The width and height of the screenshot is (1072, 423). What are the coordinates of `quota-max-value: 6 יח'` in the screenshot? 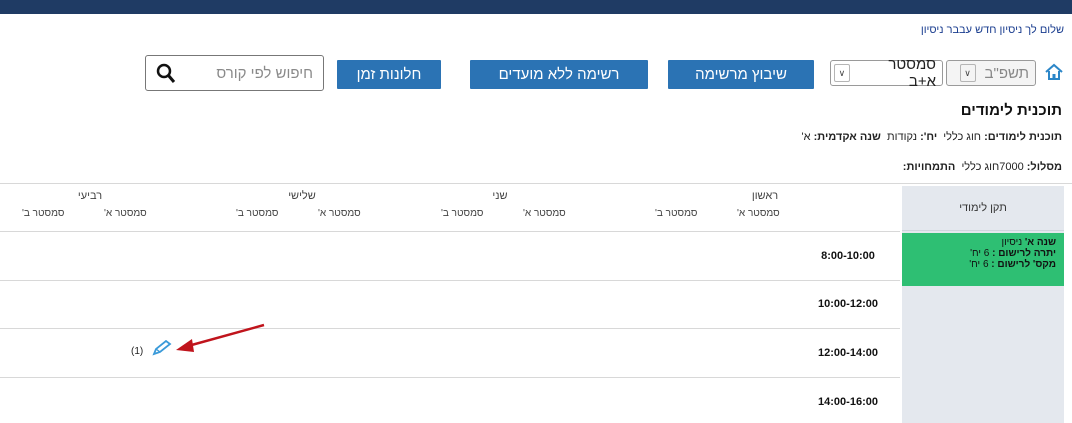 It's located at (979, 264).